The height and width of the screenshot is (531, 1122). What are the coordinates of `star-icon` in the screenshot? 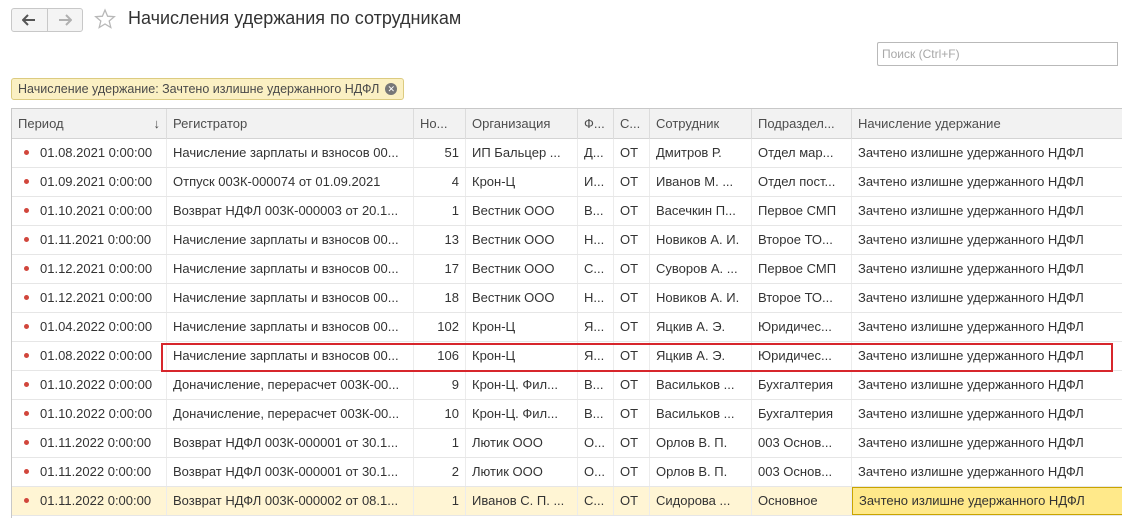 It's located at (105, 18).